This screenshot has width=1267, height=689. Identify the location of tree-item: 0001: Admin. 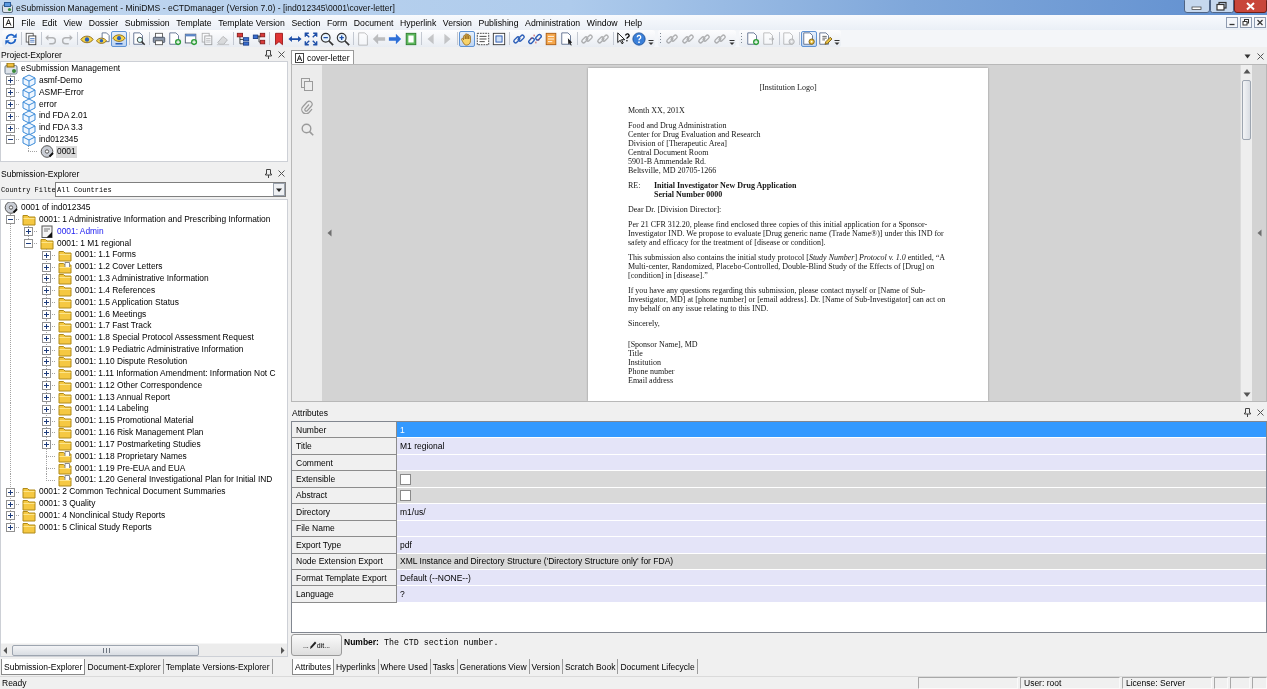
(80, 231).